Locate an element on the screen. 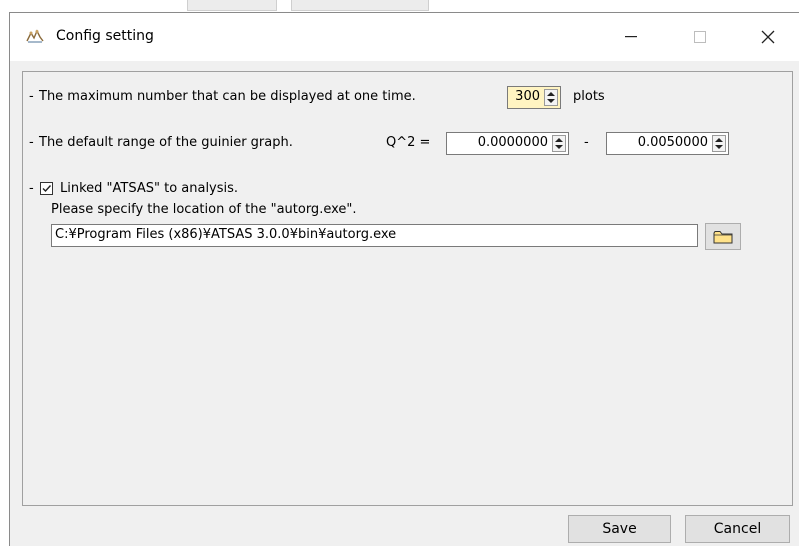 Image resolution: width=799 pixels, height=546 pixels. title-bar: Config setting is located at coordinates (404, 37).